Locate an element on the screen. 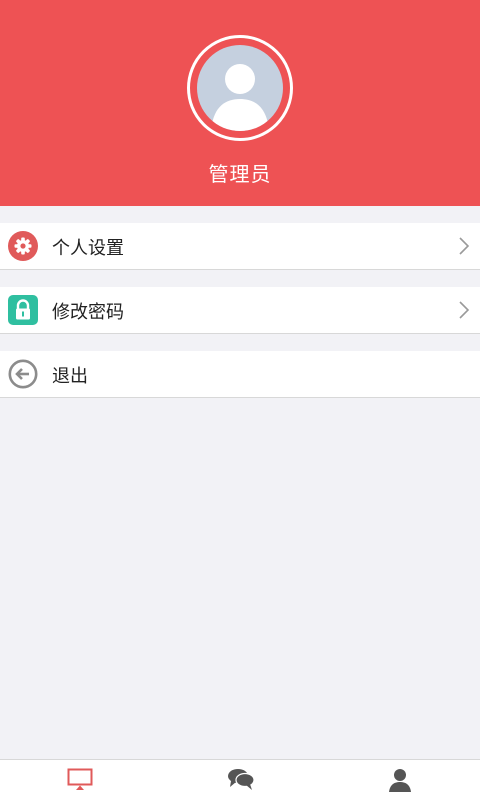 This screenshot has height=801, width=480. menu-item-logout: 退出 is located at coordinates (240, 374).